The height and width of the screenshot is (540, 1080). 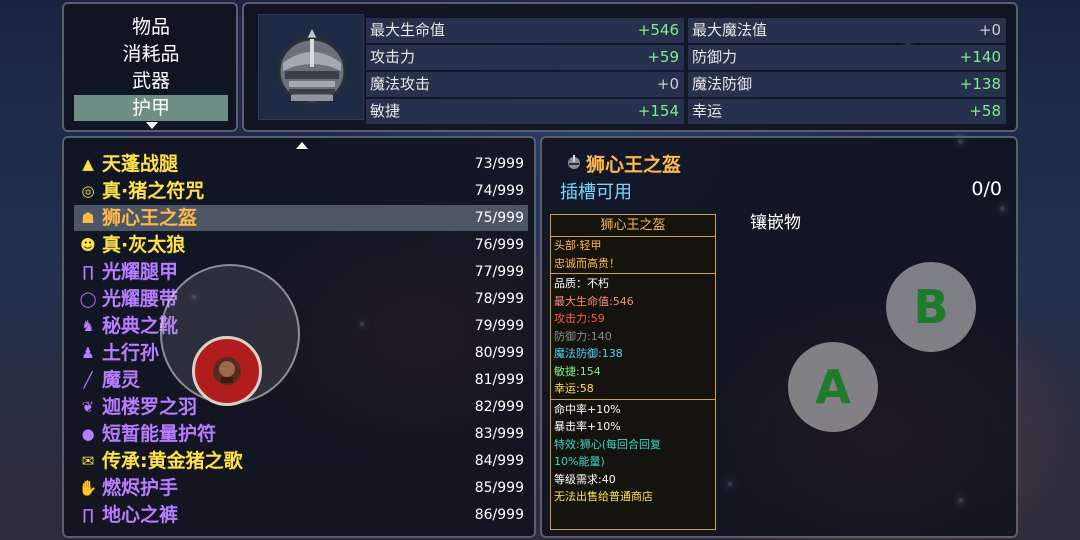 What do you see at coordinates (663, 57) in the screenshot?
I see `stat-value: +59` at bounding box center [663, 57].